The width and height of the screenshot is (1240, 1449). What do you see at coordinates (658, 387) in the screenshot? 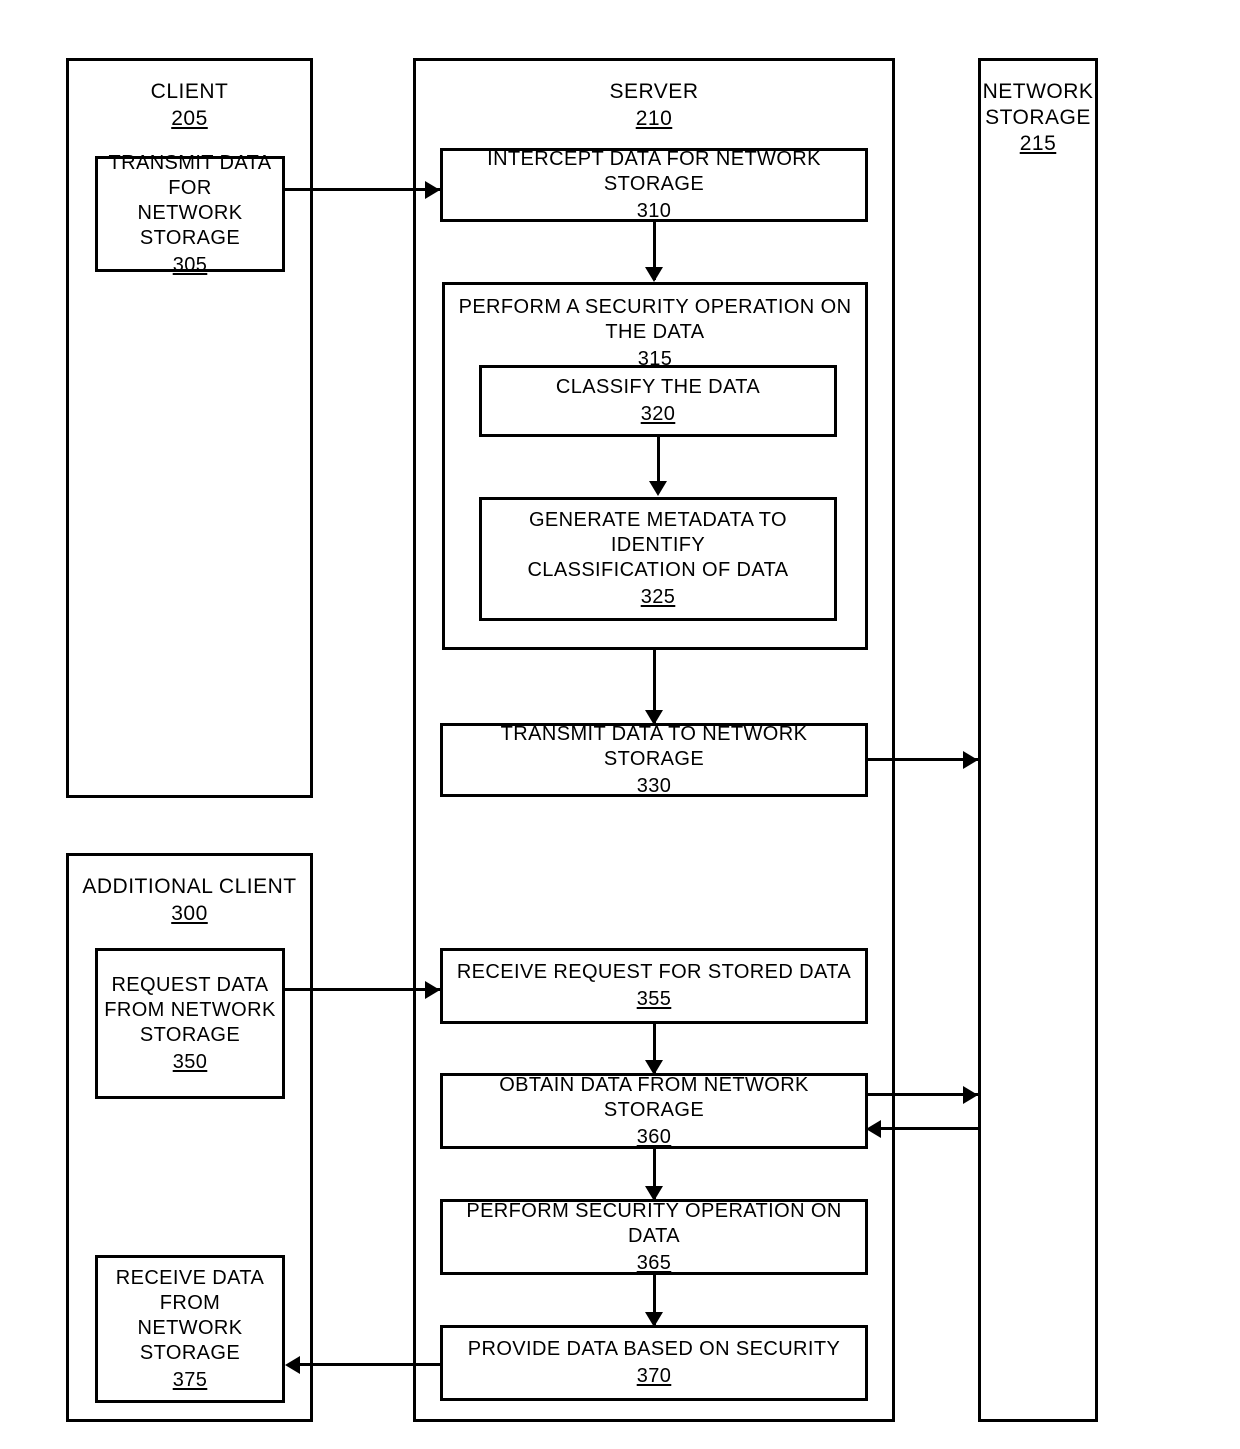
I see `step-320-line1: CLASSIFY THE DATA` at bounding box center [658, 387].